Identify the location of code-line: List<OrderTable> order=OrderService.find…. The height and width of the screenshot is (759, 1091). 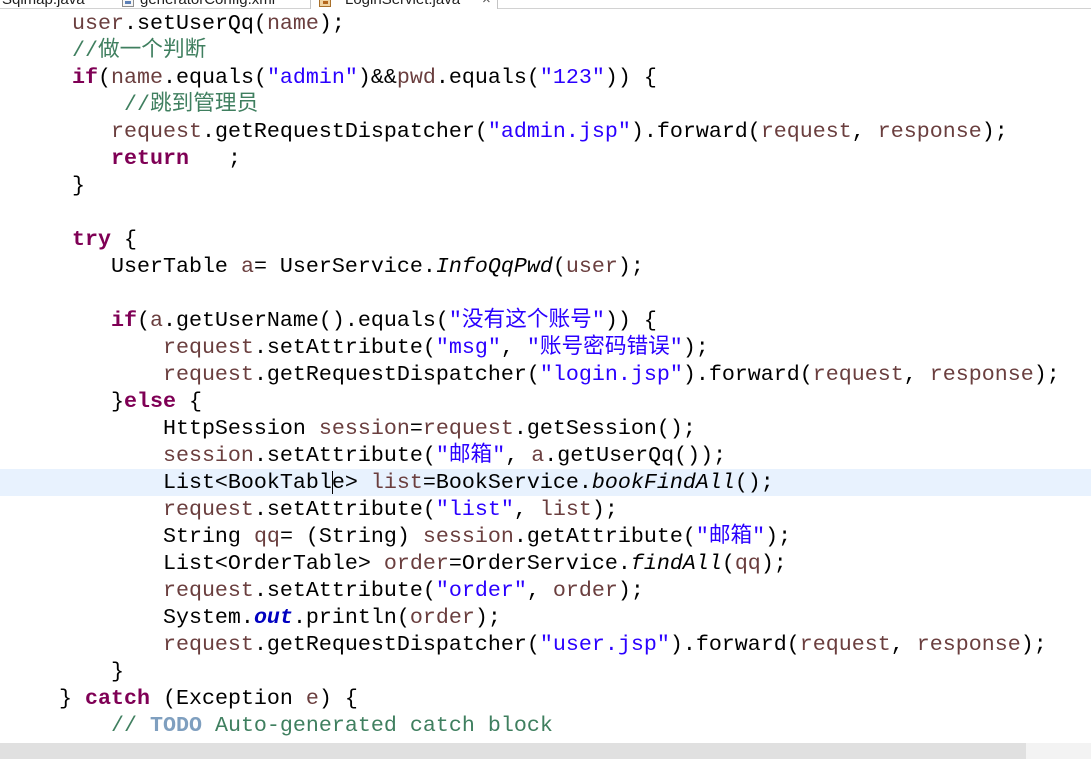
(545, 563).